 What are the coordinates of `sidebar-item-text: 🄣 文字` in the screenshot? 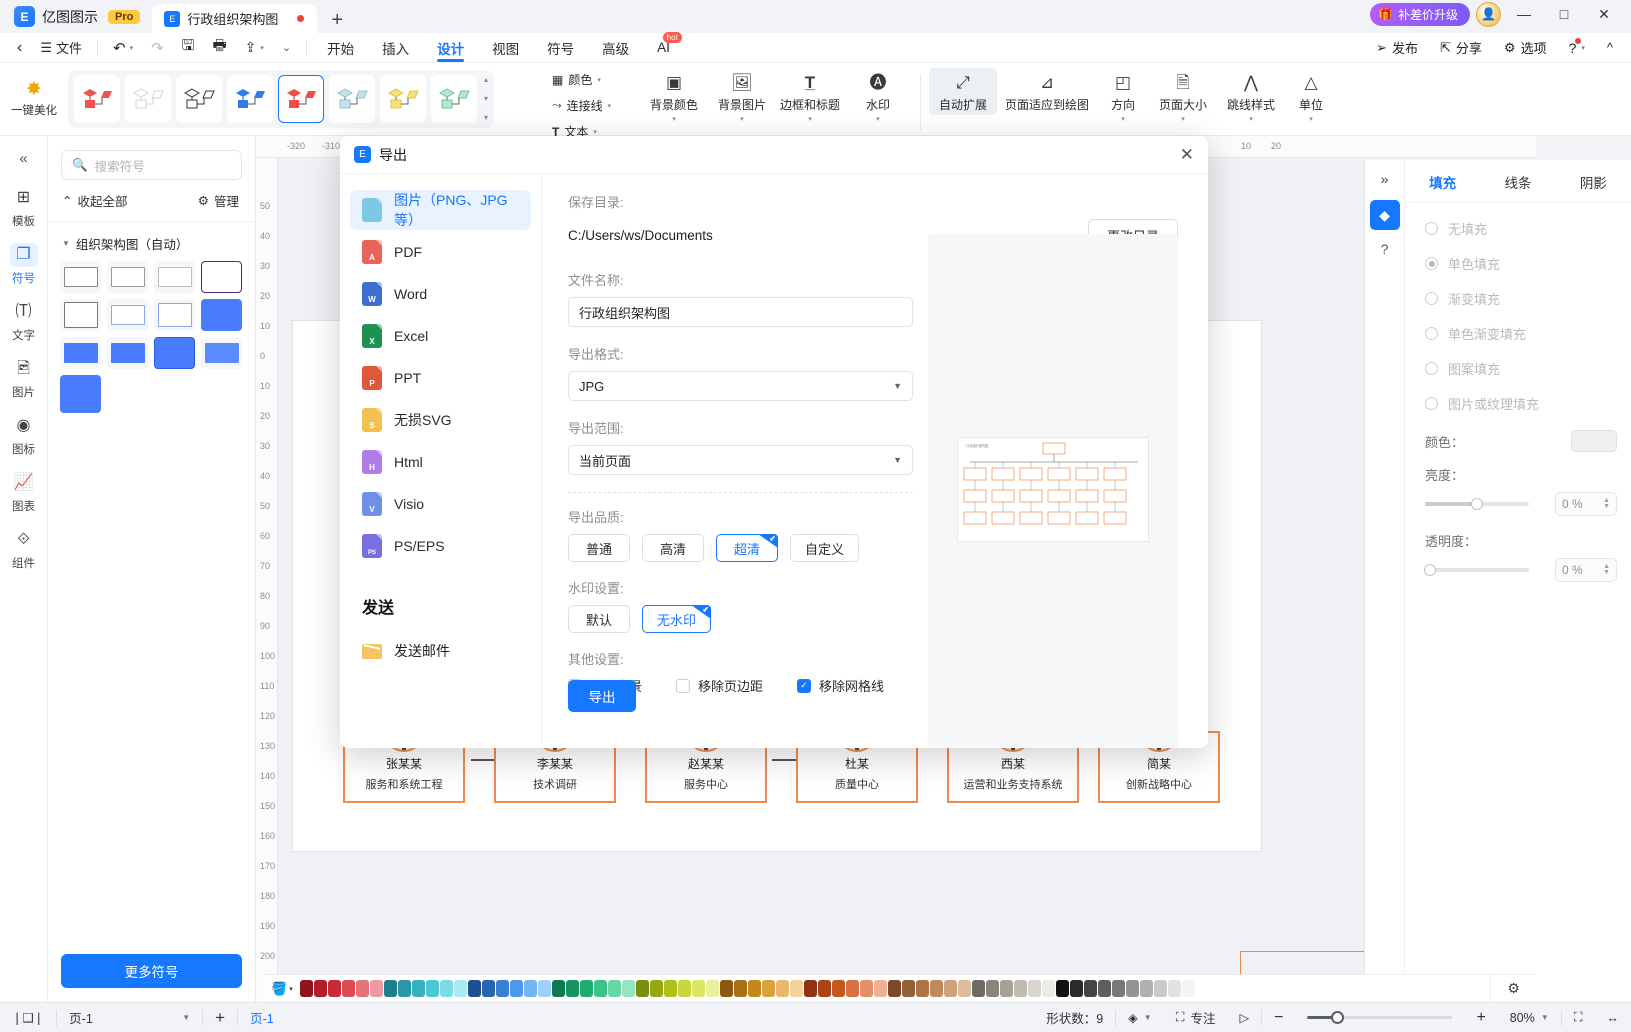 It's located at (24, 320).